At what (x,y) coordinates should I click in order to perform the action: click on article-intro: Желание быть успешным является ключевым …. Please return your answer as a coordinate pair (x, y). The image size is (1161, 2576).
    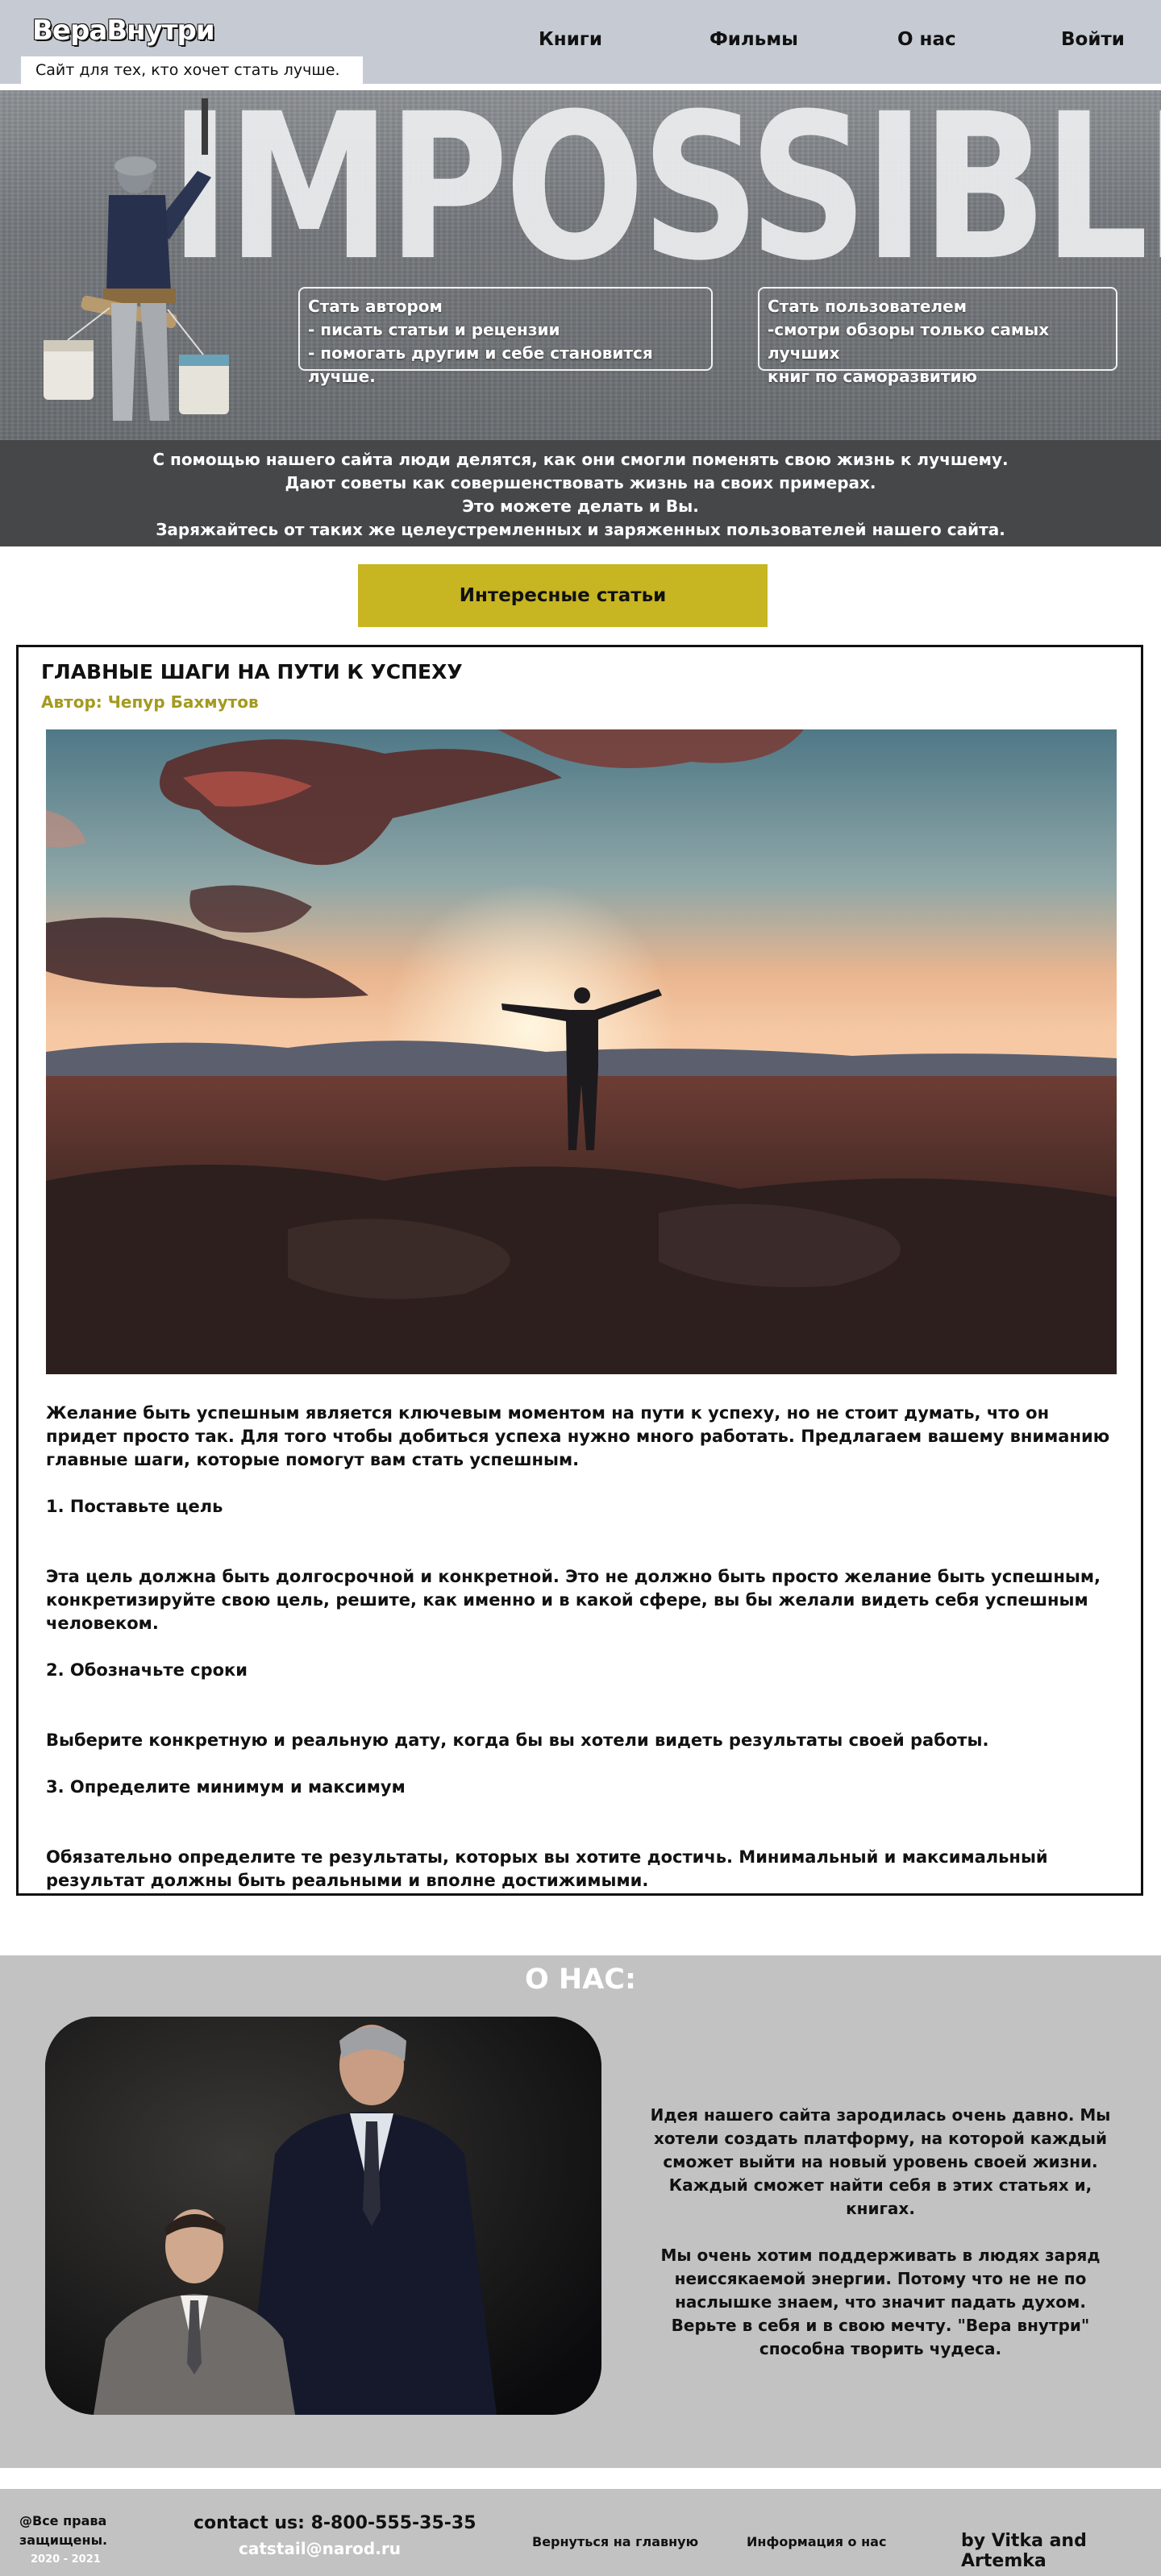
    Looking at the image, I should click on (578, 1436).